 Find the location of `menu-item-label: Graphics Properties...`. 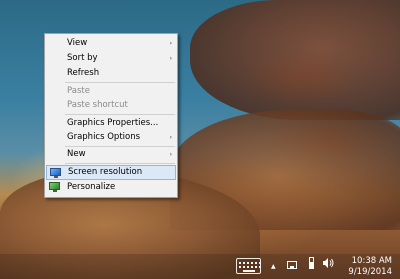

menu-item-label: Graphics Properties... is located at coordinates (113, 123).